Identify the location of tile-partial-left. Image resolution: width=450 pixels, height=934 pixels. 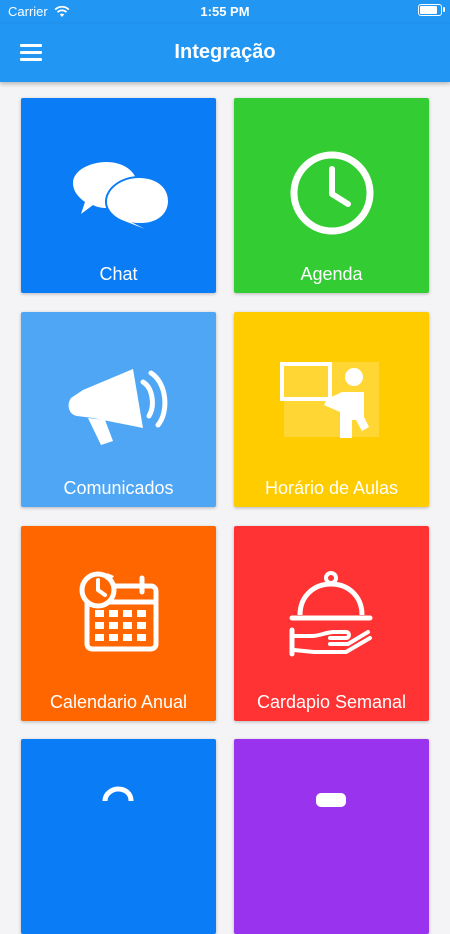
(118, 836).